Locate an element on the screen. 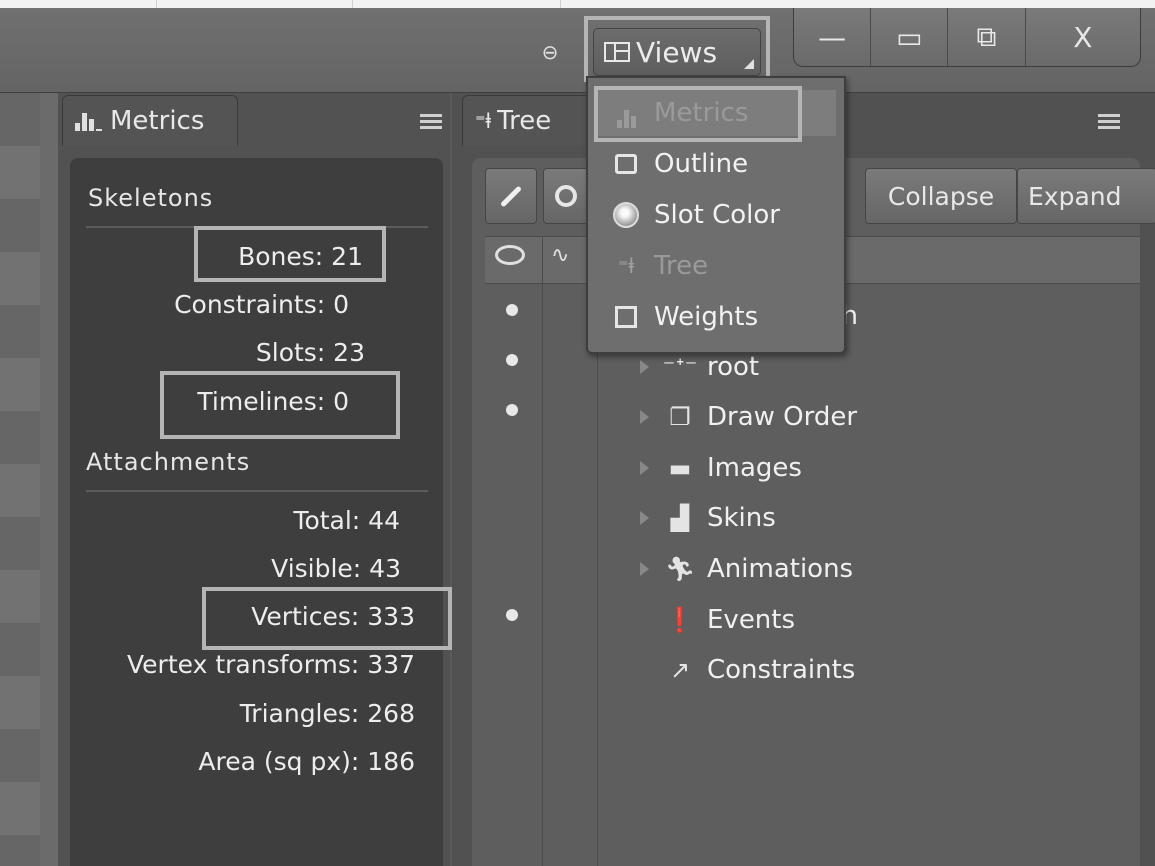 Image resolution: width=1155 pixels, height=866 pixels. bar-chart-icon is located at coordinates (88, 121).